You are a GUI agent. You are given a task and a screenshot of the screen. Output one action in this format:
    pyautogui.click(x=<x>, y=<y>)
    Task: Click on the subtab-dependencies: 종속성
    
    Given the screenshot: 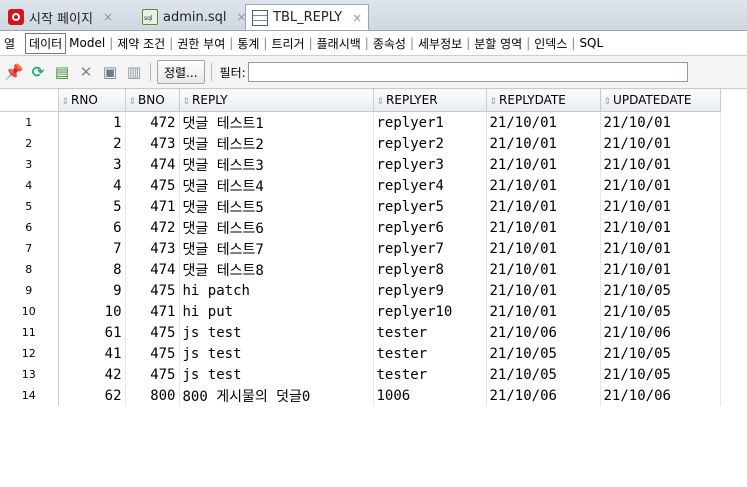 What is the action you would take?
    pyautogui.click(x=389, y=43)
    